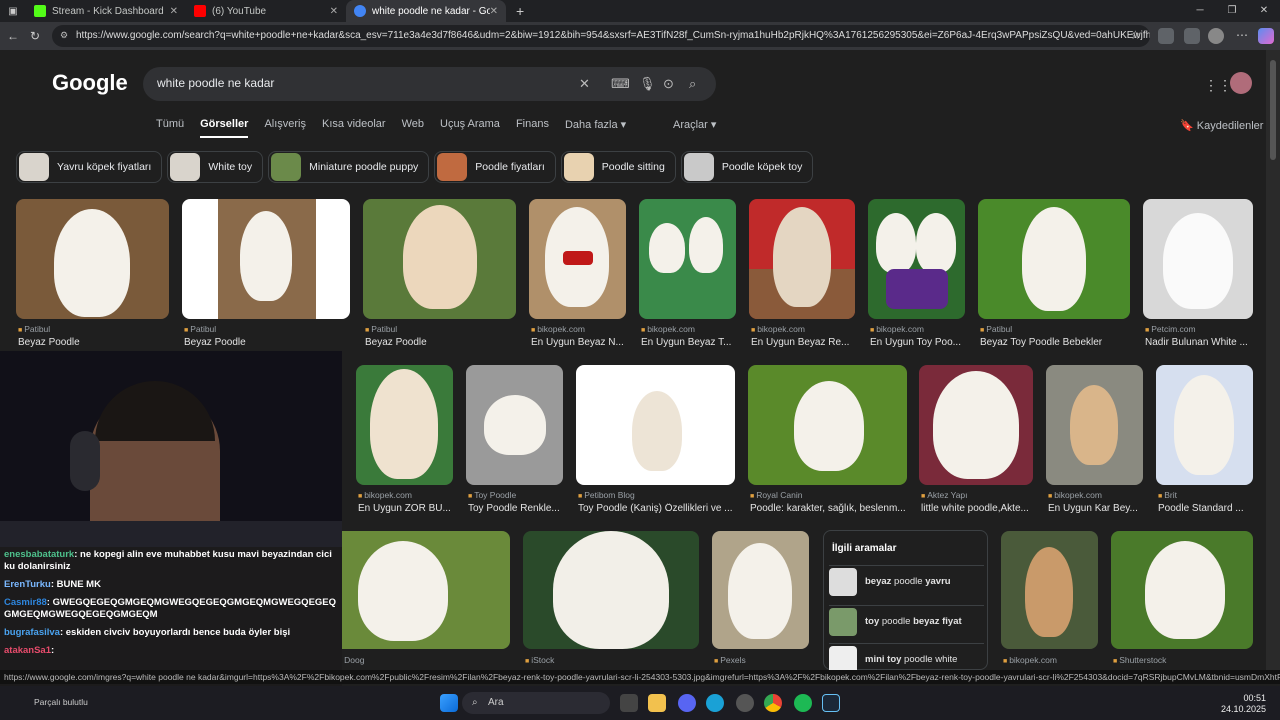 The height and width of the screenshot is (720, 1280). What do you see at coordinates (266, 11) in the screenshot?
I see `tab-youtube: (6) YouTube ✕` at bounding box center [266, 11].